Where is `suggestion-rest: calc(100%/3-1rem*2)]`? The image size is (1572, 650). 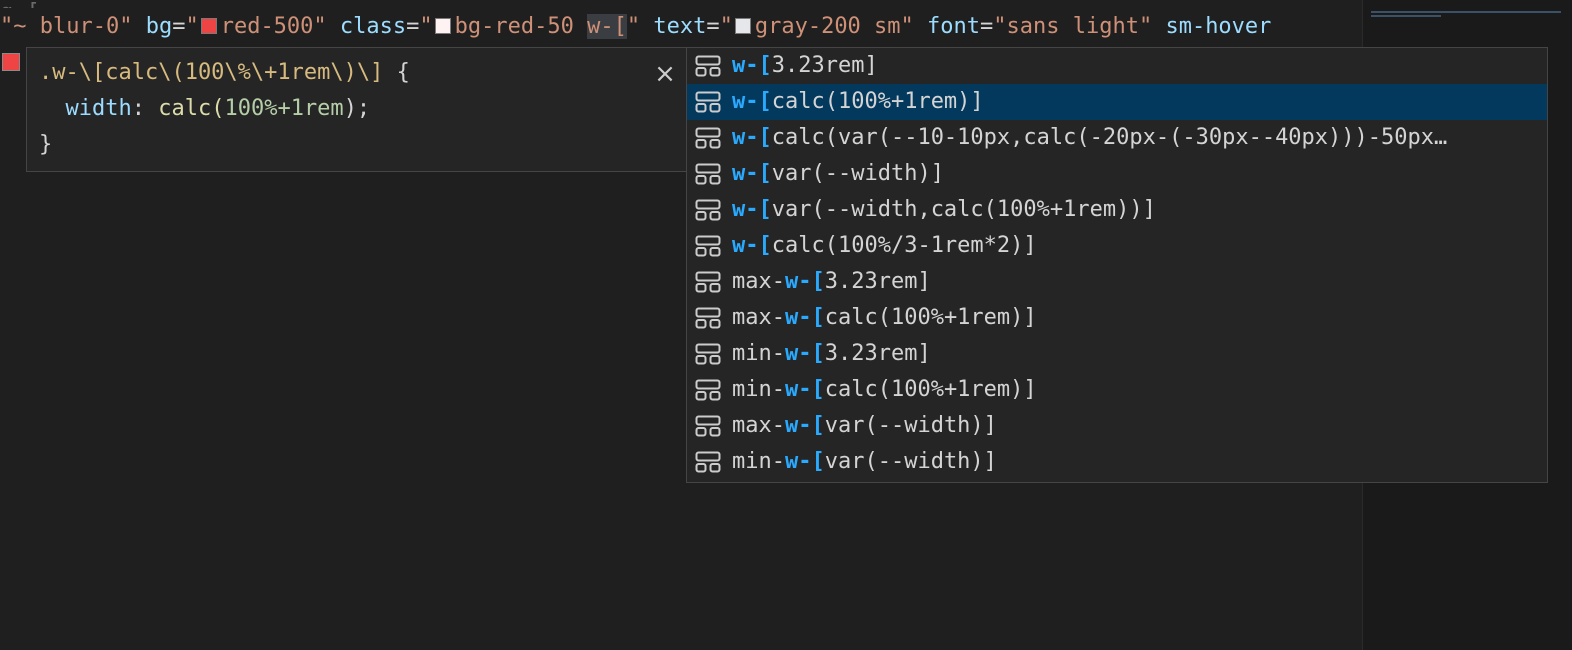
suggestion-rest: calc(100%/3-1rem*2)] is located at coordinates (904, 245).